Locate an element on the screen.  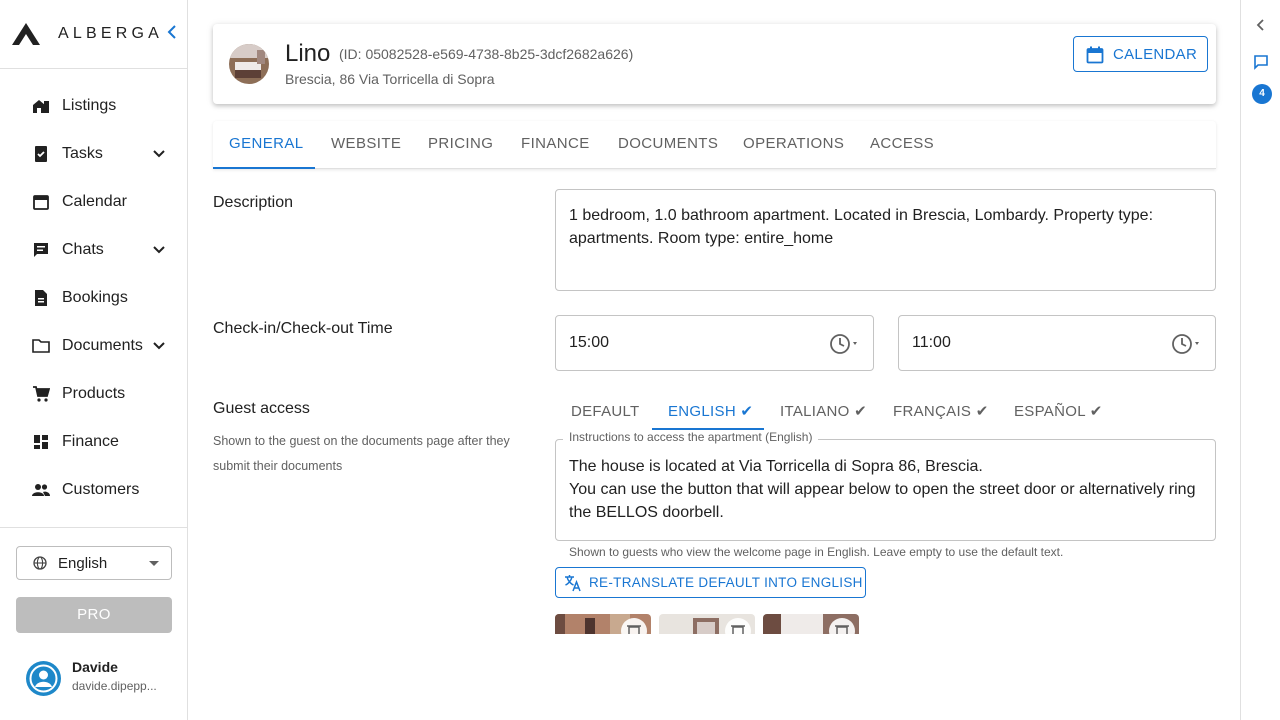
sidebar-item-label: Chats is located at coordinates (83, 249).